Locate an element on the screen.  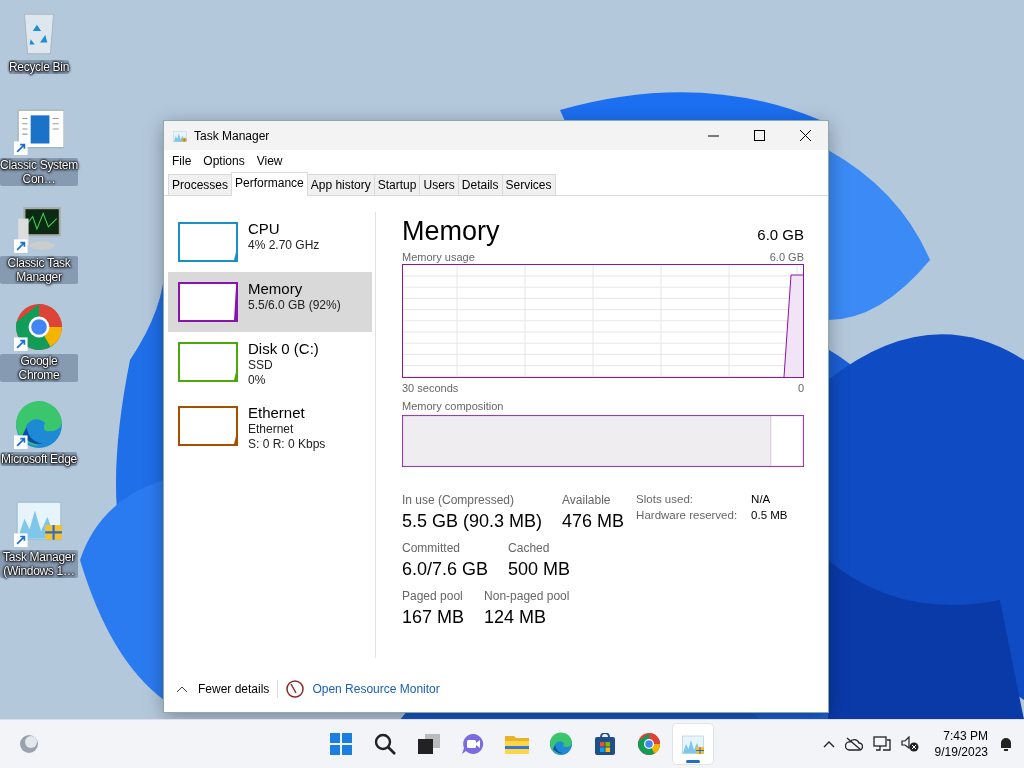
performance-item: Memory 5.5/6.0 GB (92%) is located at coordinates (270, 302).